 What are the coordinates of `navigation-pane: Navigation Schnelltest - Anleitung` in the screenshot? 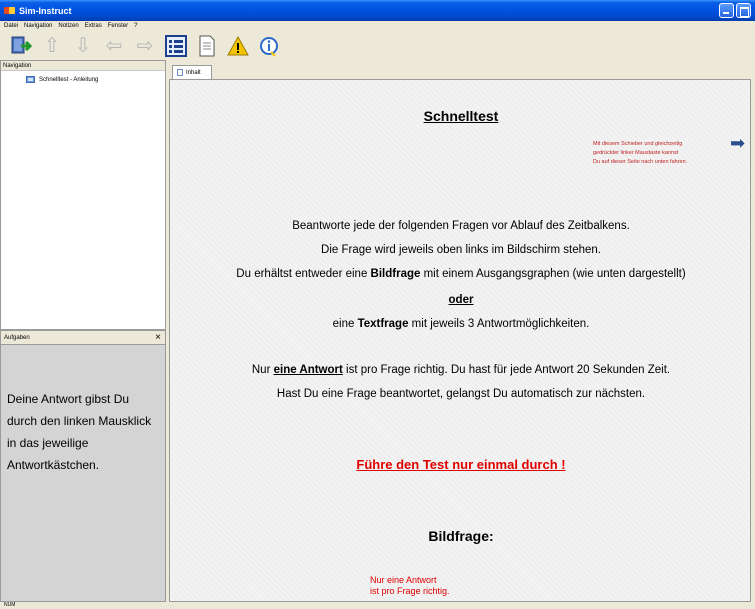 It's located at (83, 195).